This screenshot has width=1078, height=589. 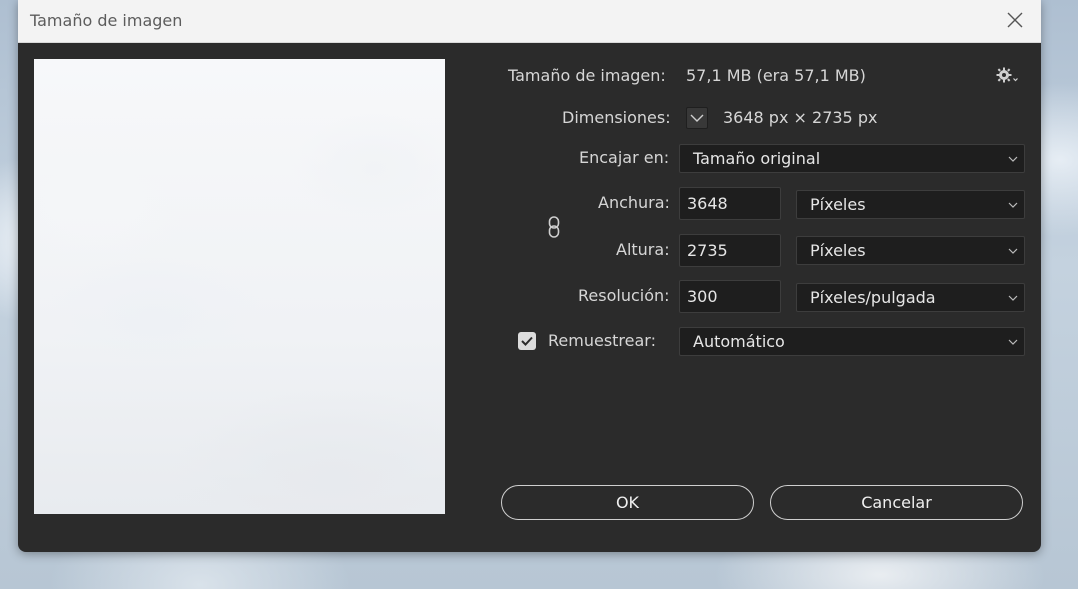 I want to click on width-label: Anchura:, so click(x=634, y=202).